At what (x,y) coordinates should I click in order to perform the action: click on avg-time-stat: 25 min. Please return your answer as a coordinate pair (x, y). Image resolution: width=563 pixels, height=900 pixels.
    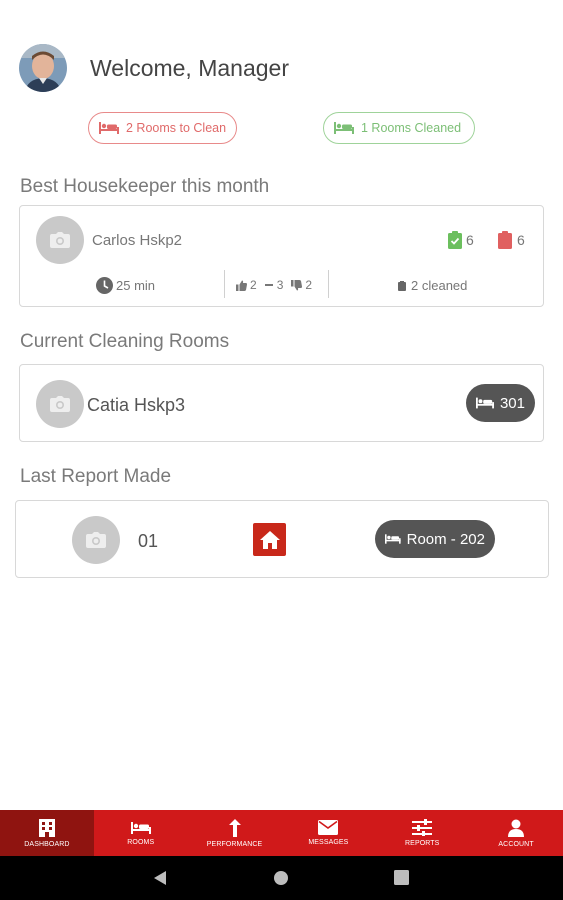
    Looking at the image, I should click on (125, 285).